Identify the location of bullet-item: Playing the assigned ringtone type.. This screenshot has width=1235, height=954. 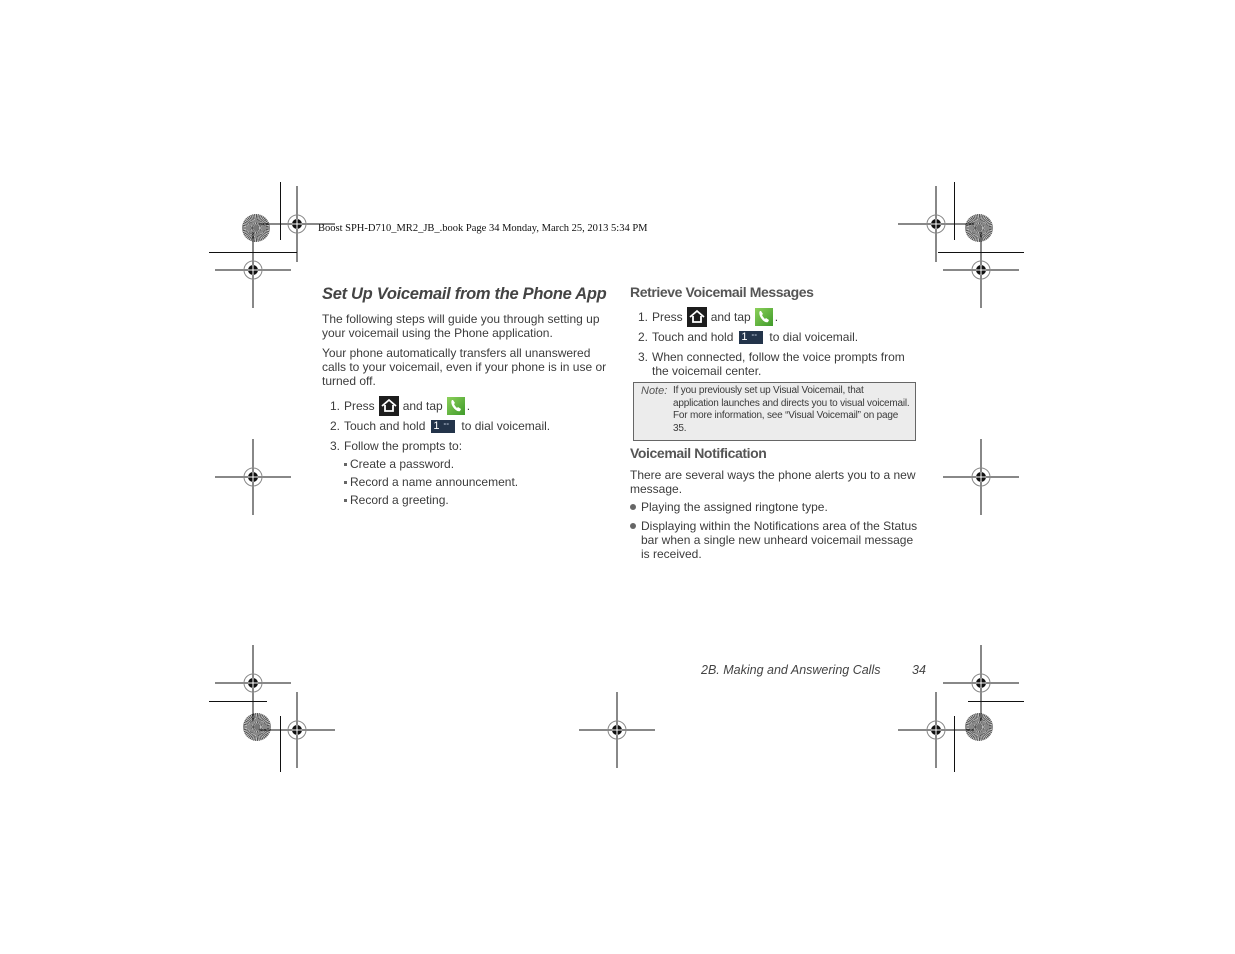
(774, 507).